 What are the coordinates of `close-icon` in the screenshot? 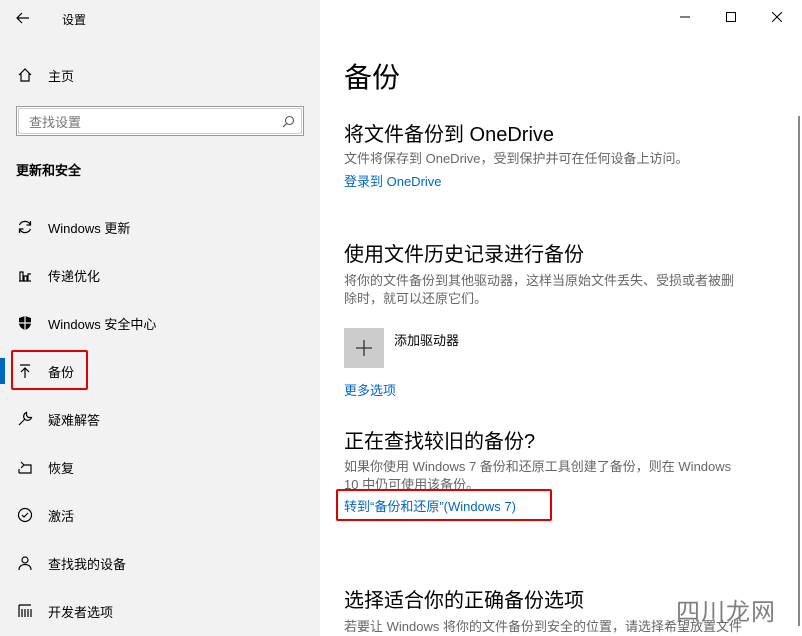 It's located at (777, 17).